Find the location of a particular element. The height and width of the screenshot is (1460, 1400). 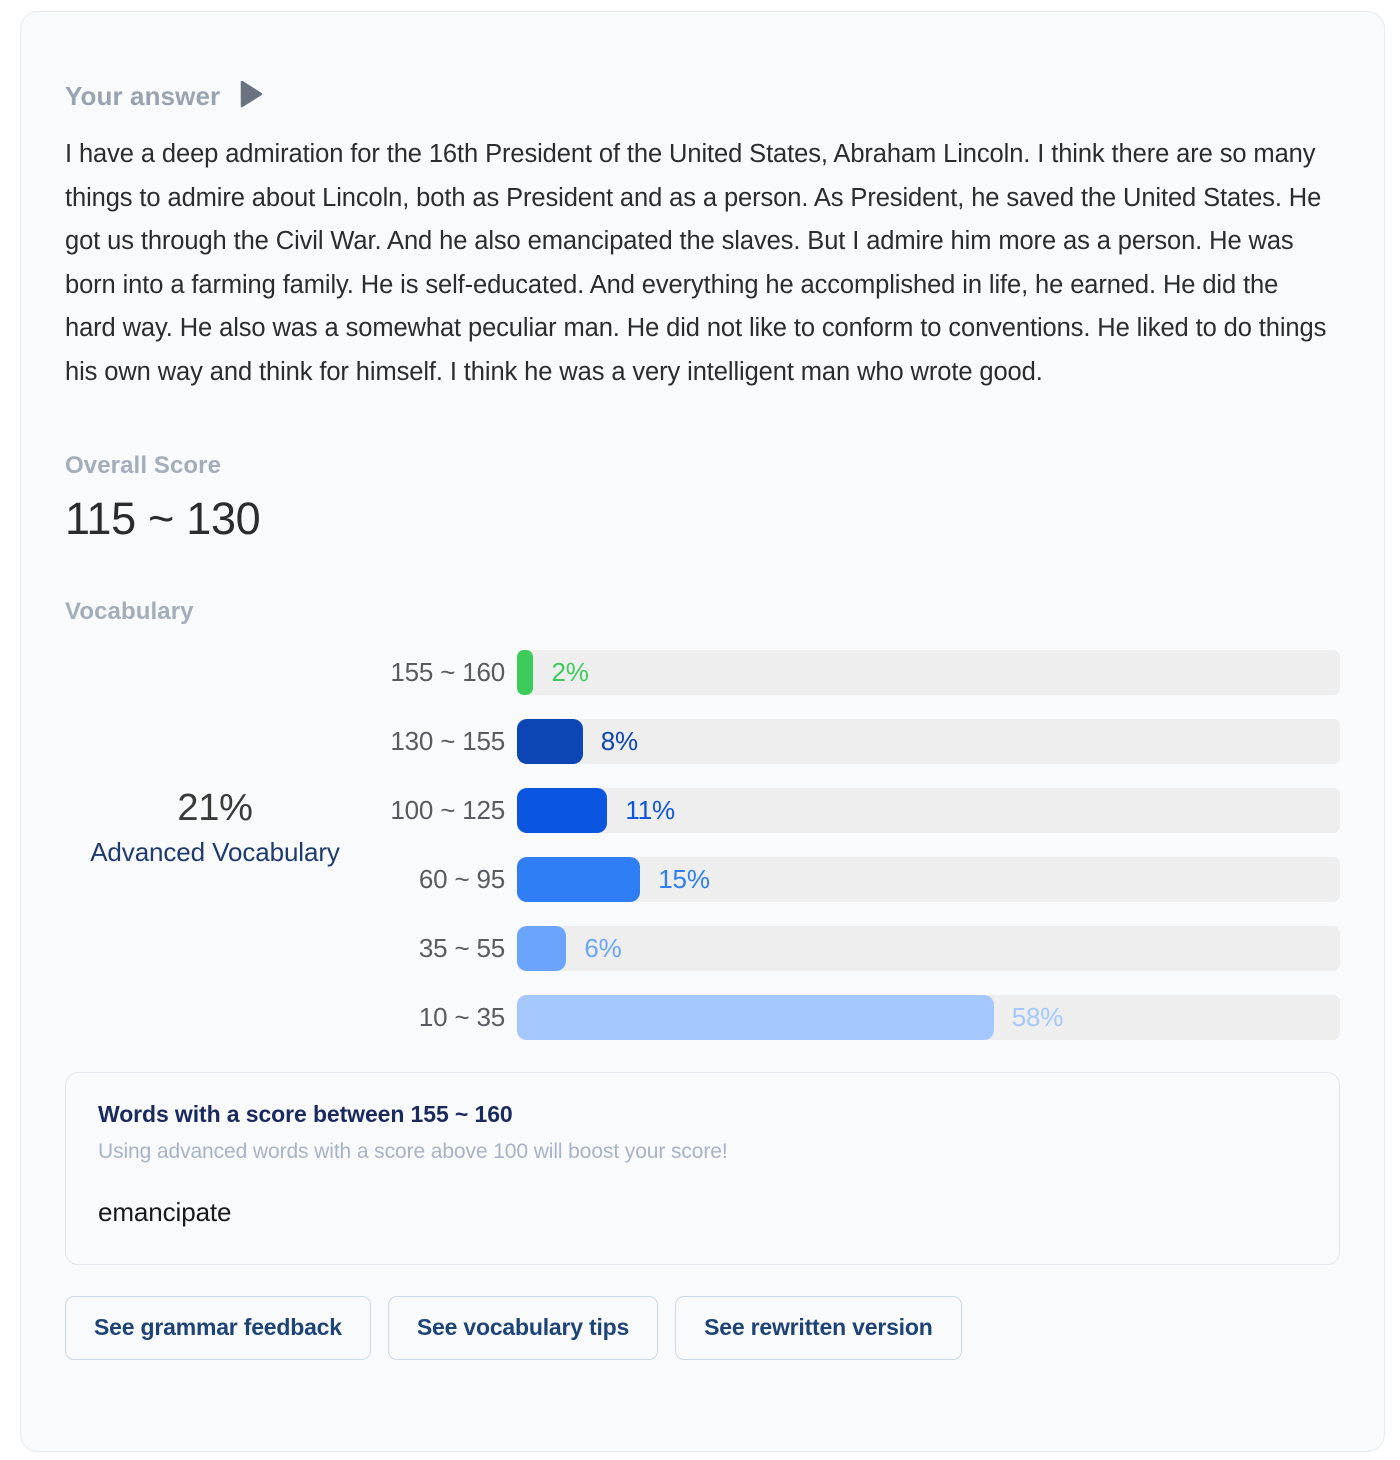

bar-range-label: 100 ~ 125 is located at coordinates (447, 810).